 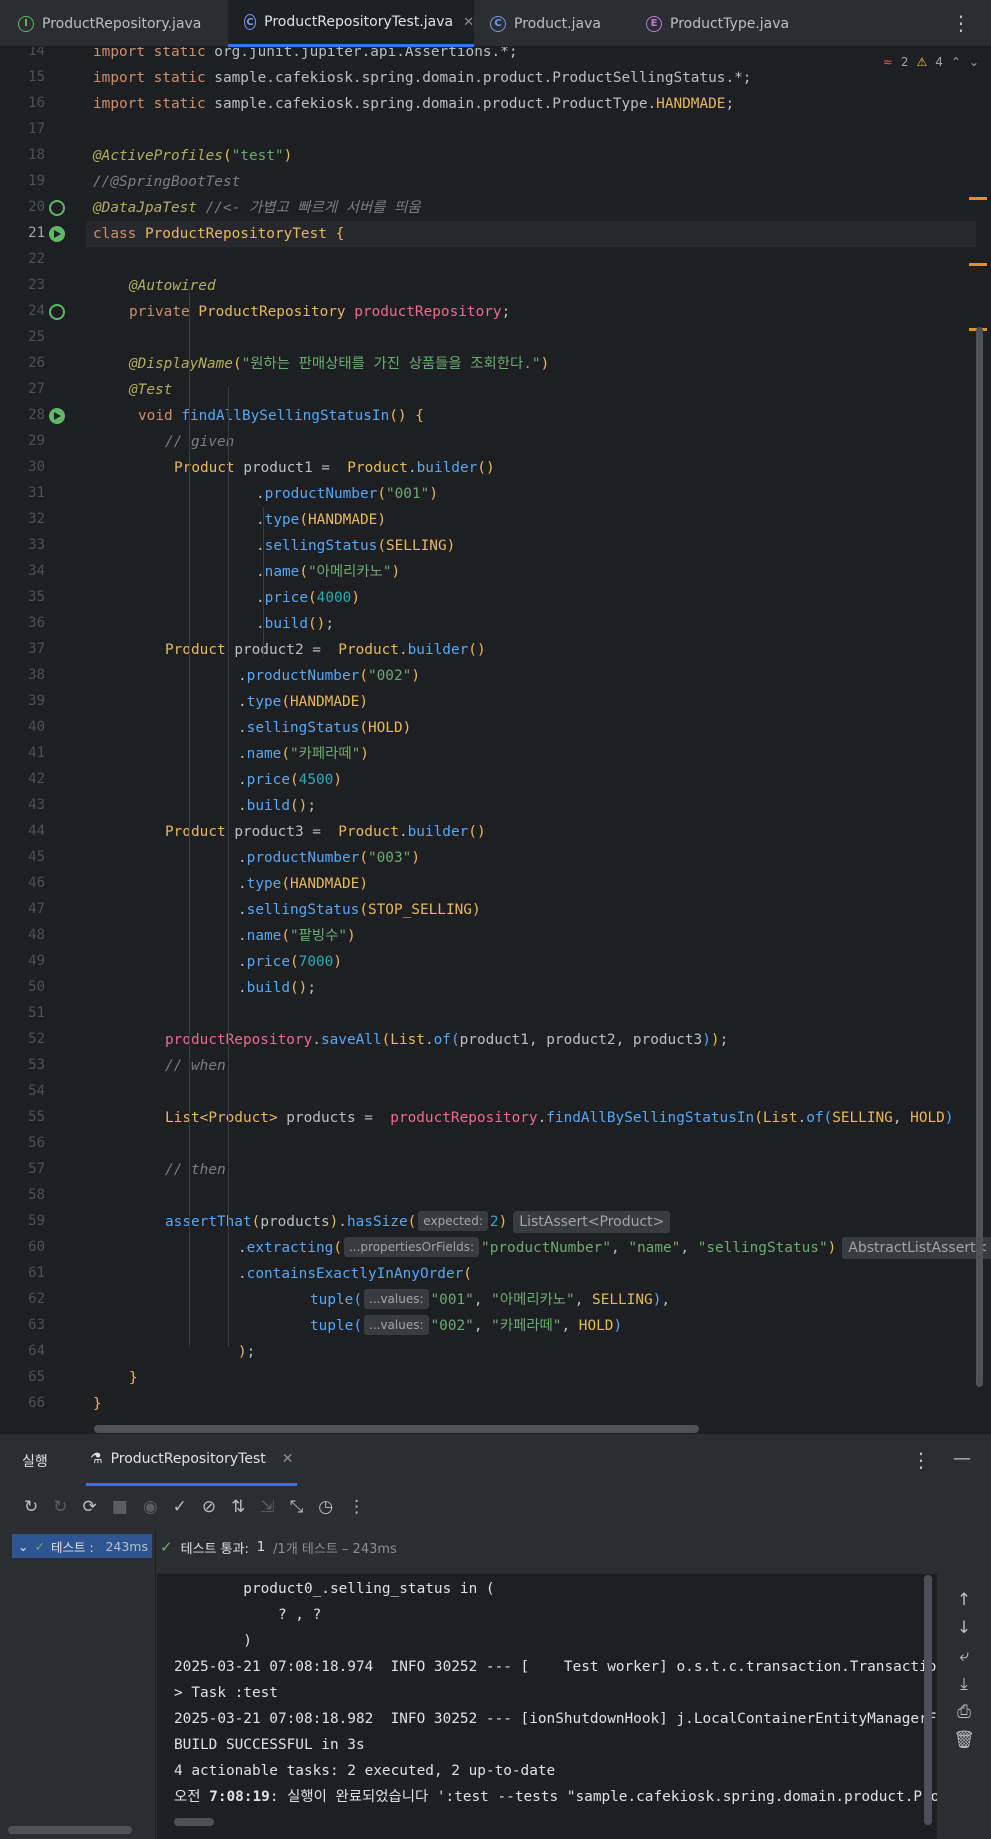 What do you see at coordinates (339, 364) in the screenshot?
I see `code-line: @DisplayName("원하는 판매상태를 가진 상품들을 조회한다.")` at bounding box center [339, 364].